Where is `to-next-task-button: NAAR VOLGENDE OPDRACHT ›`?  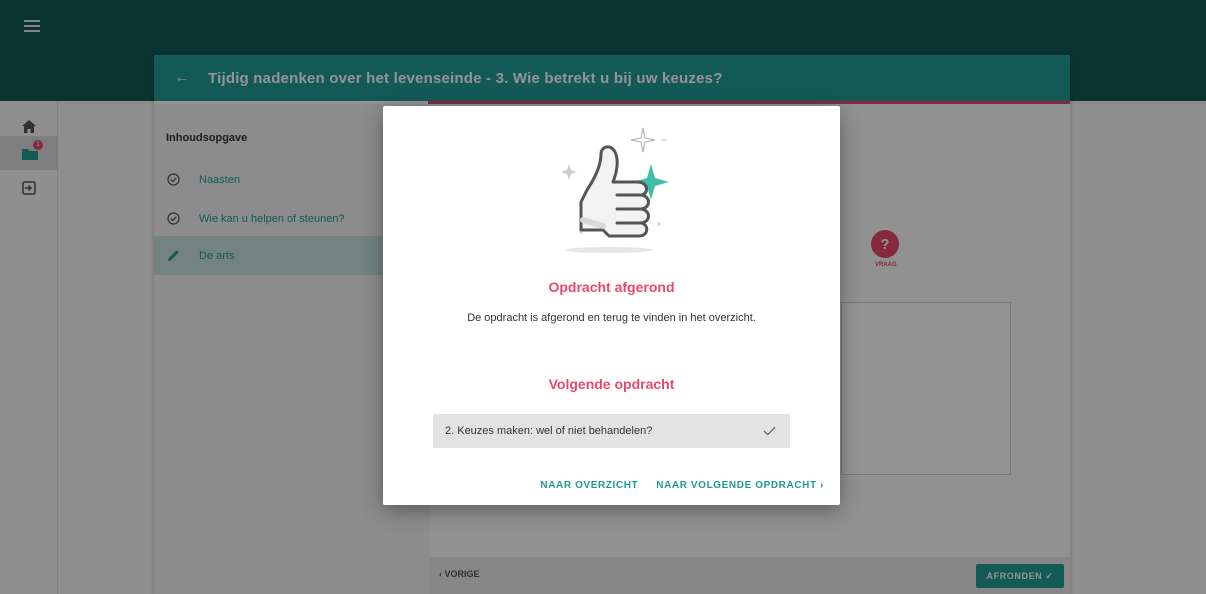 to-next-task-button: NAAR VOLGENDE OPDRACHT › is located at coordinates (740, 485).